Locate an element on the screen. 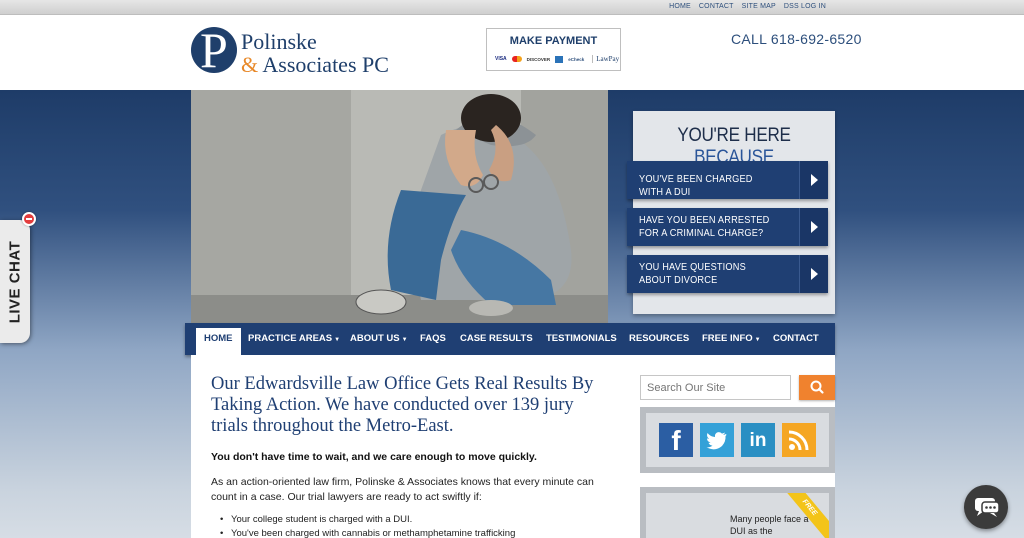  echeck-icon: eCheck is located at coordinates (576, 59).